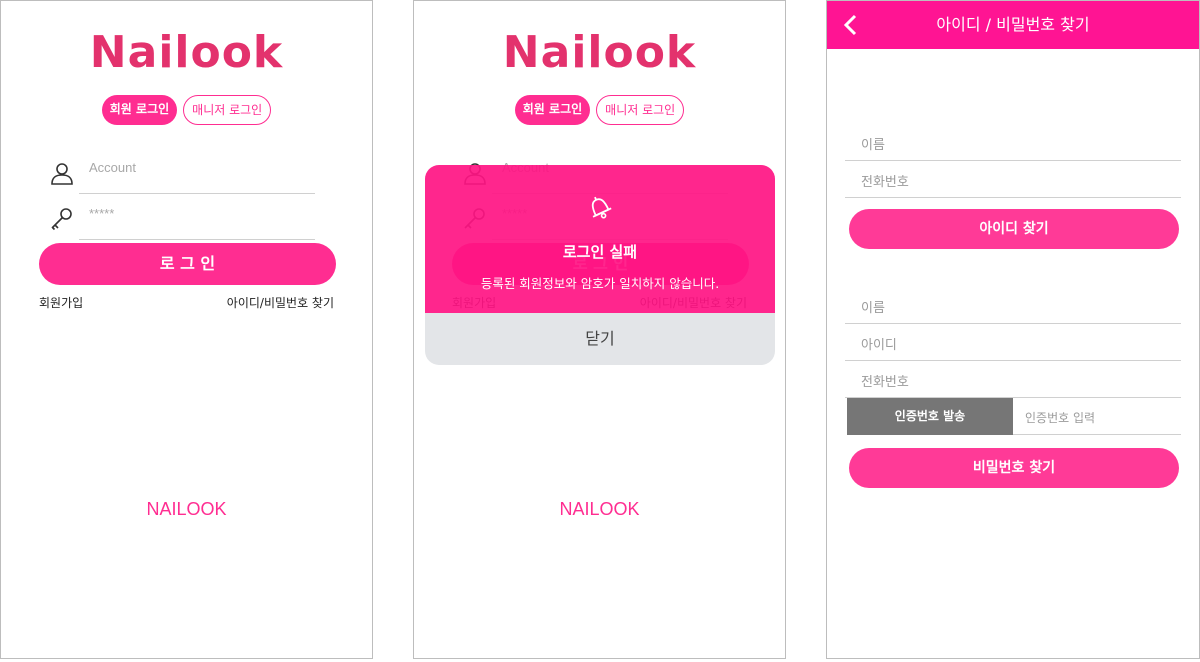 The height and width of the screenshot is (662, 1200). Describe the element at coordinates (873, 145) in the screenshot. I see `find-id-name-placeholder: 이름` at that location.